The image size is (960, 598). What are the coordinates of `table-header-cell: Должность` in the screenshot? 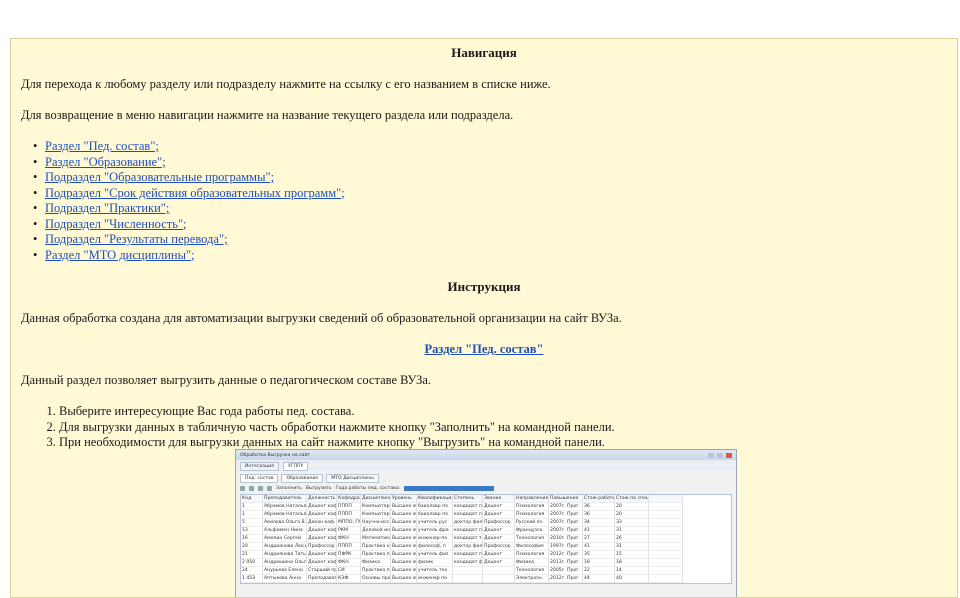 It's located at (322, 499).